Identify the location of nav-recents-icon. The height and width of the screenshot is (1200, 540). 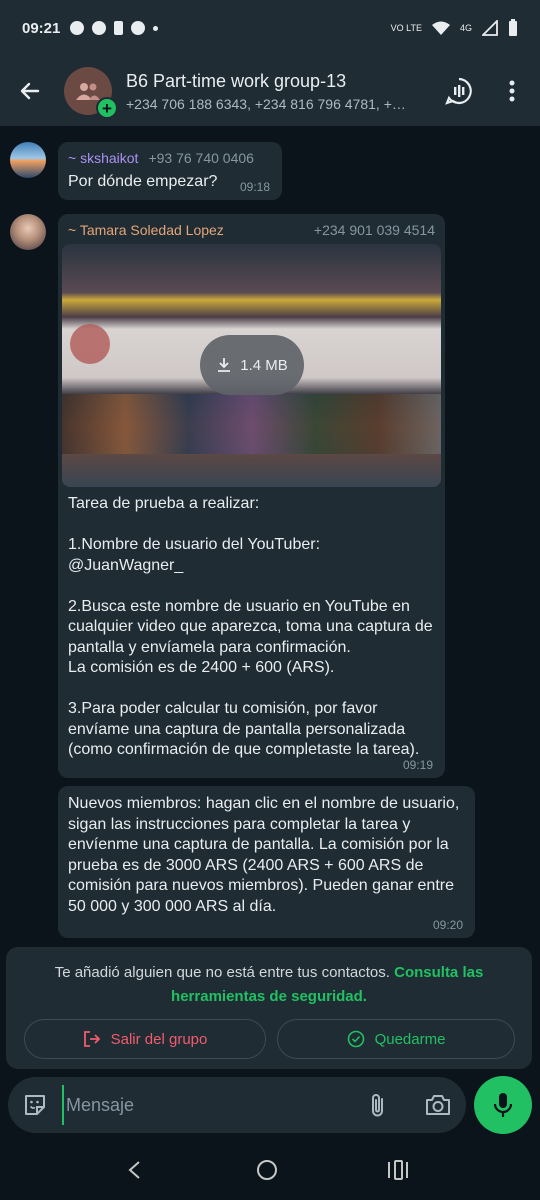
(398, 1170).